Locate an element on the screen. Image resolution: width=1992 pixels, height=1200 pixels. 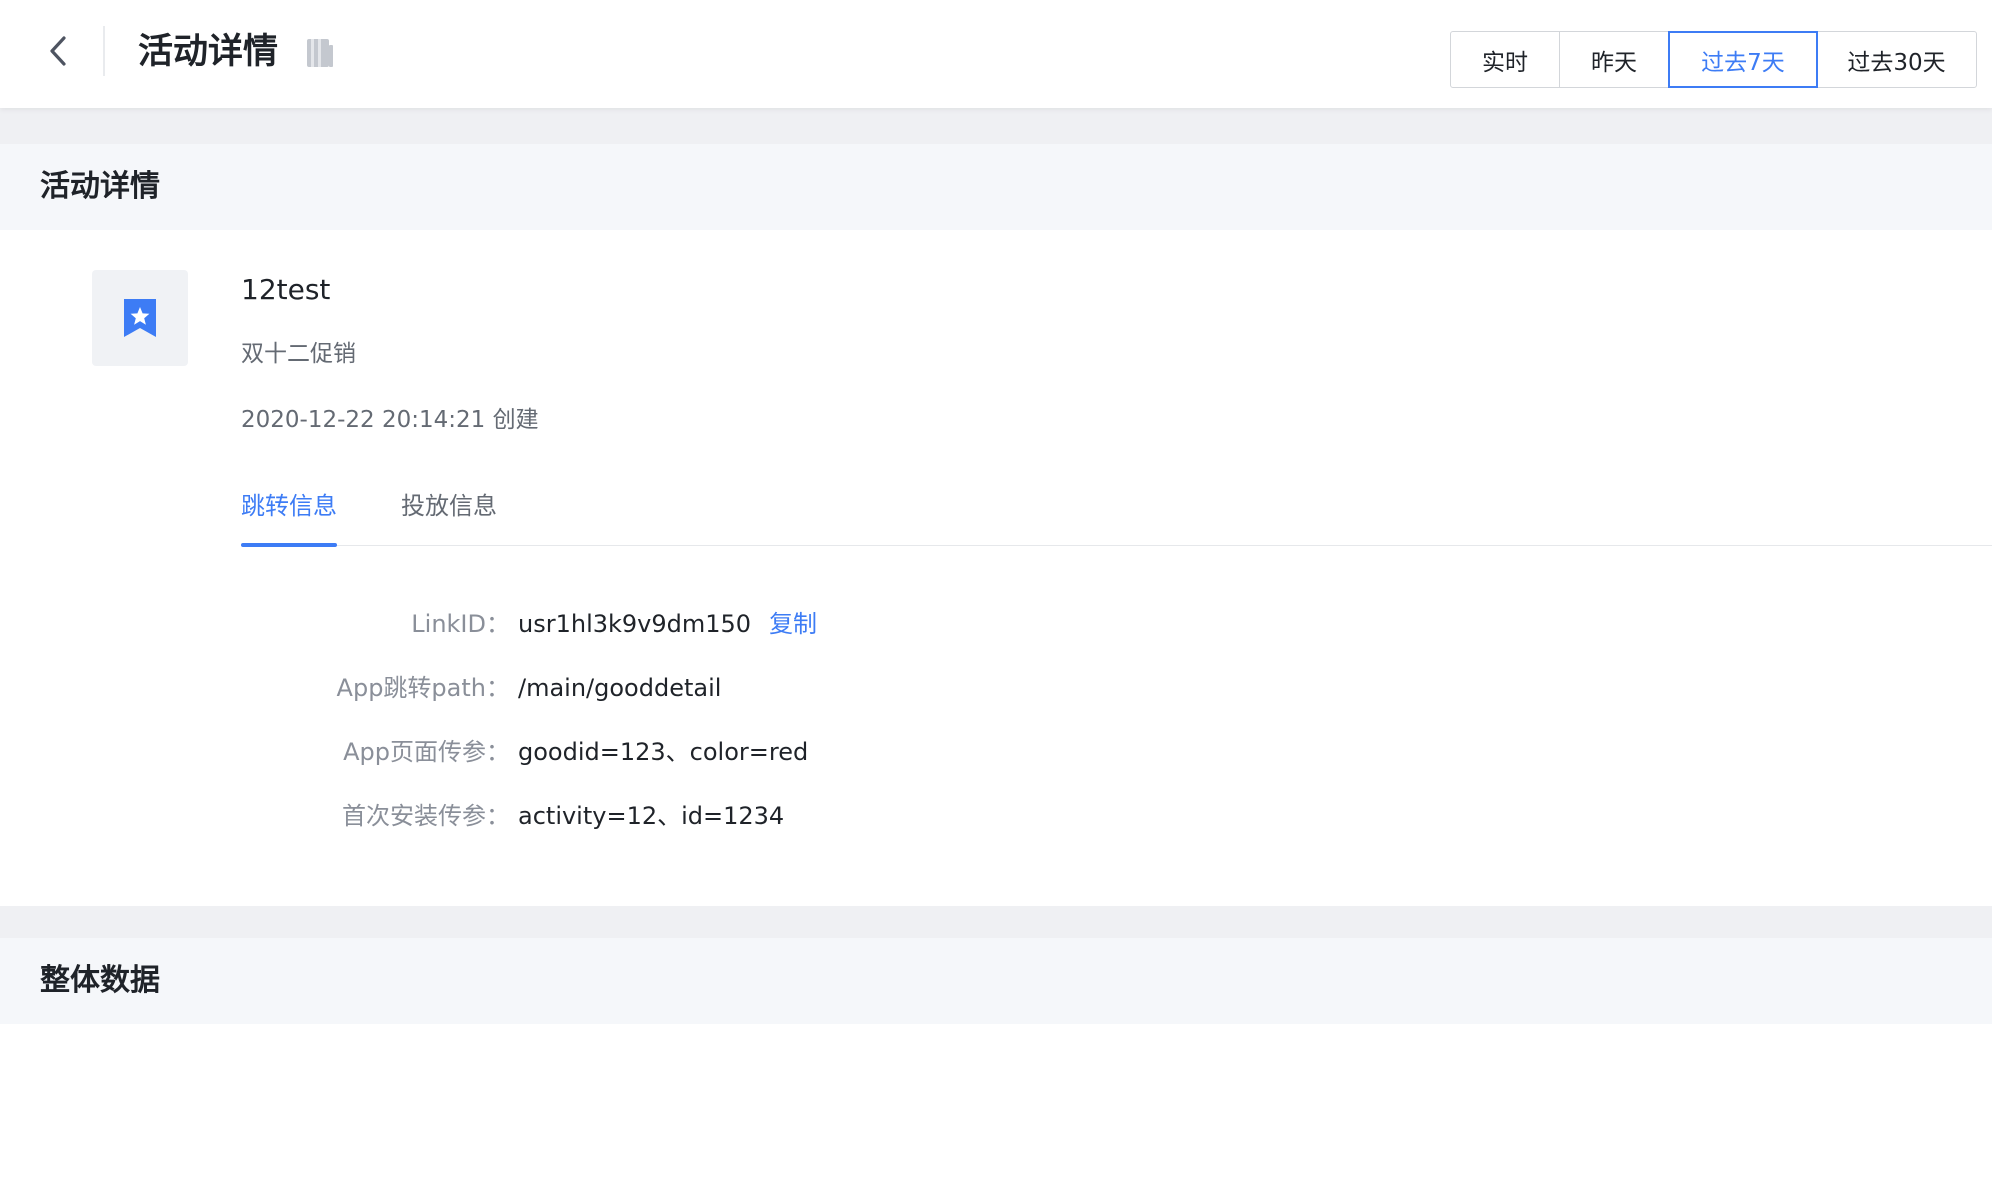
page-title: 活动详情 is located at coordinates (208, 52).